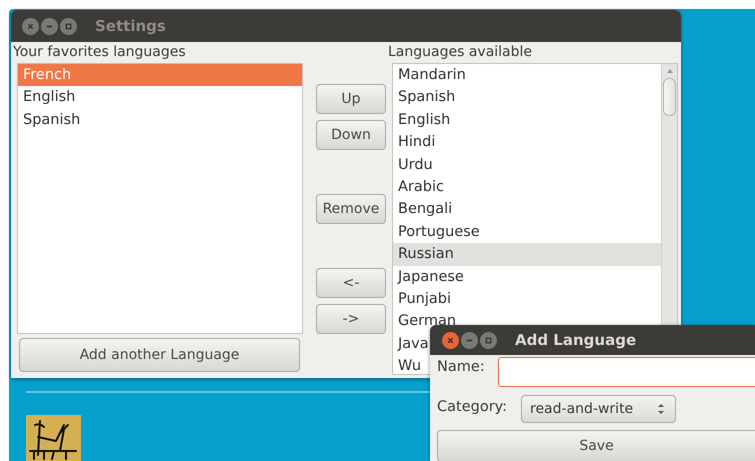 The image size is (755, 461). I want to click on save-button: Save, so click(596, 445).